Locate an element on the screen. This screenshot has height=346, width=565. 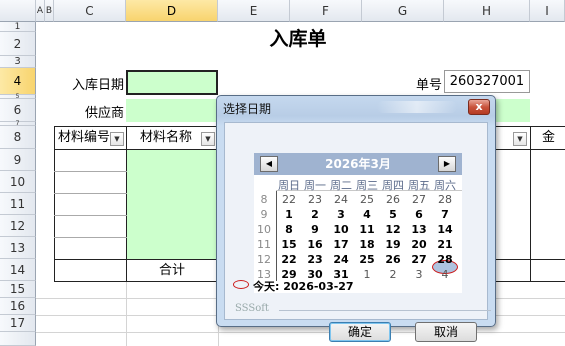
row-header-12: 12 is located at coordinates (18, 226).